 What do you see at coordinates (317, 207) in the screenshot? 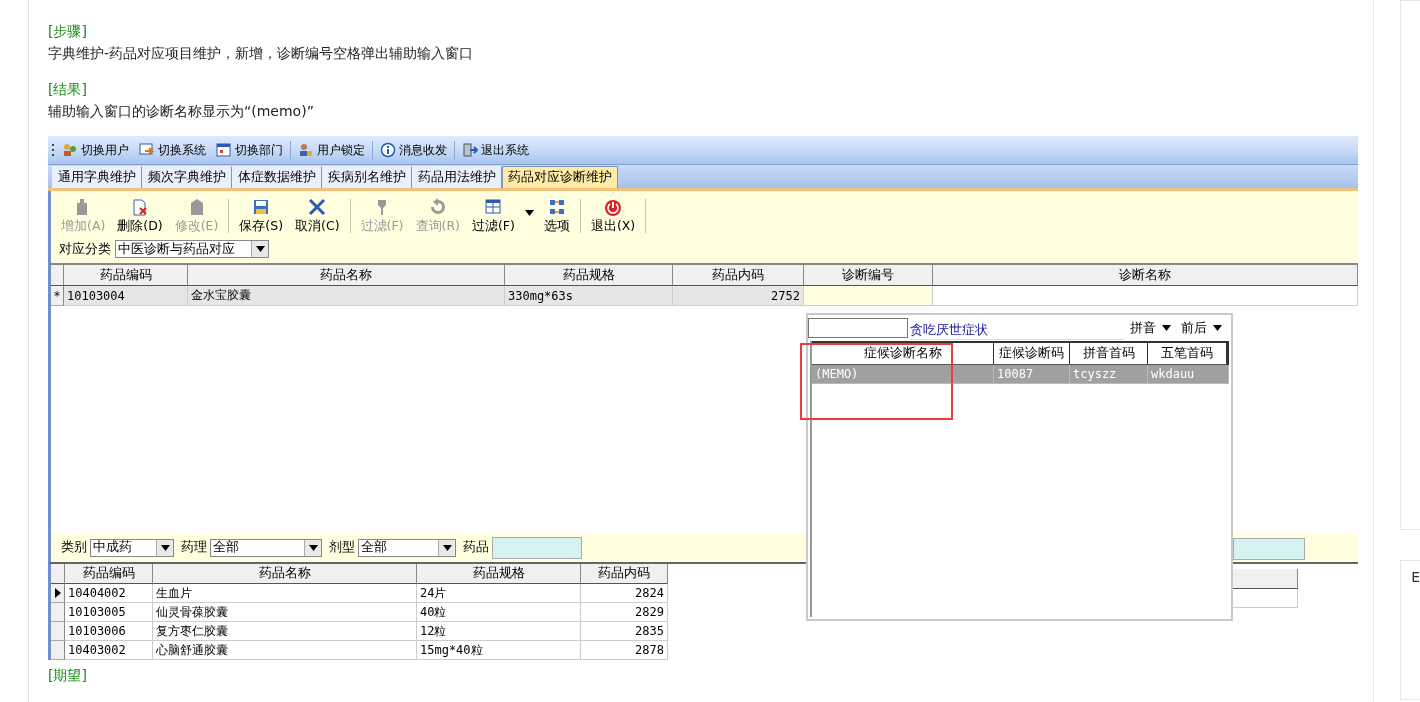
I see `close-icon` at bounding box center [317, 207].